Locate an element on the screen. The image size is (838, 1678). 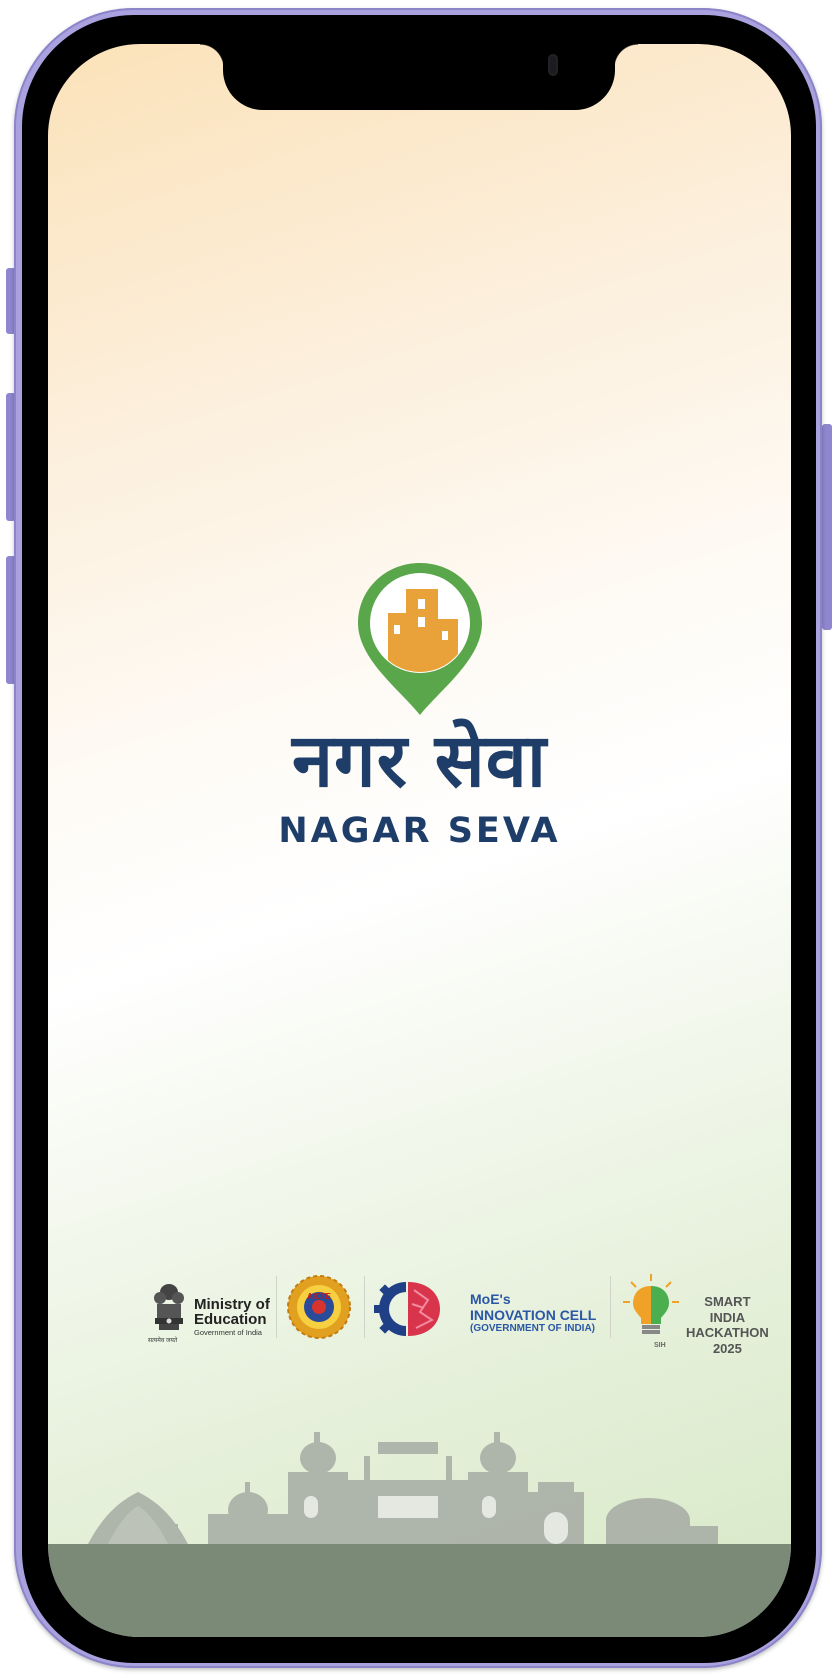
sih-line1: SMART INDIA is located at coordinates (727, 1309).